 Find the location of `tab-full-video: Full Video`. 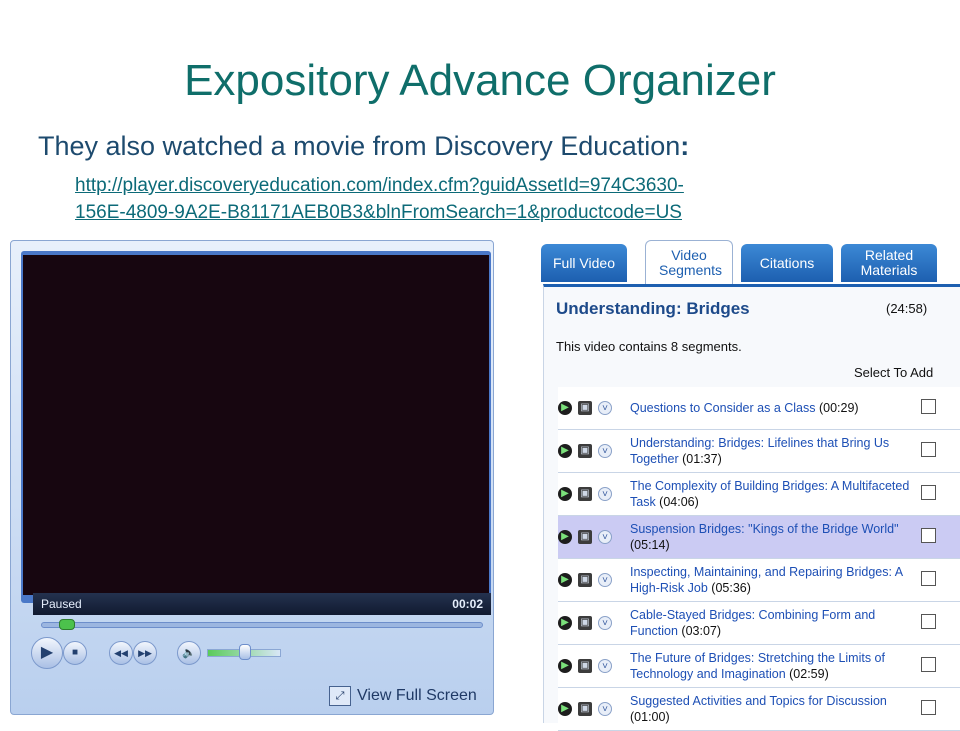

tab-full-video: Full Video is located at coordinates (584, 263).